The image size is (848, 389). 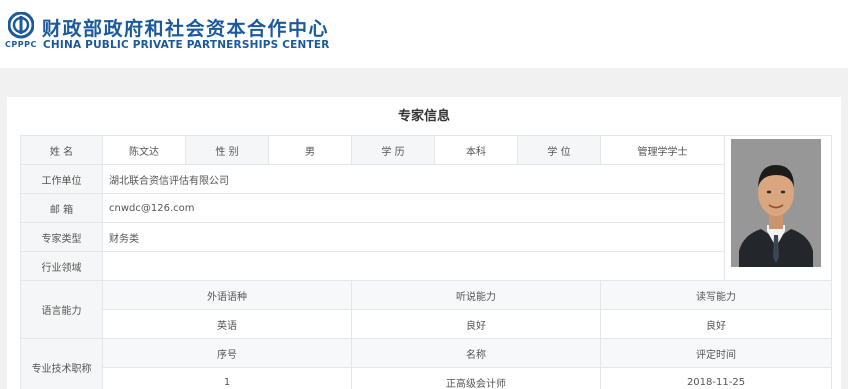 What do you see at coordinates (61, 266) in the screenshot?
I see `industry-label: 行业领域` at bounding box center [61, 266].